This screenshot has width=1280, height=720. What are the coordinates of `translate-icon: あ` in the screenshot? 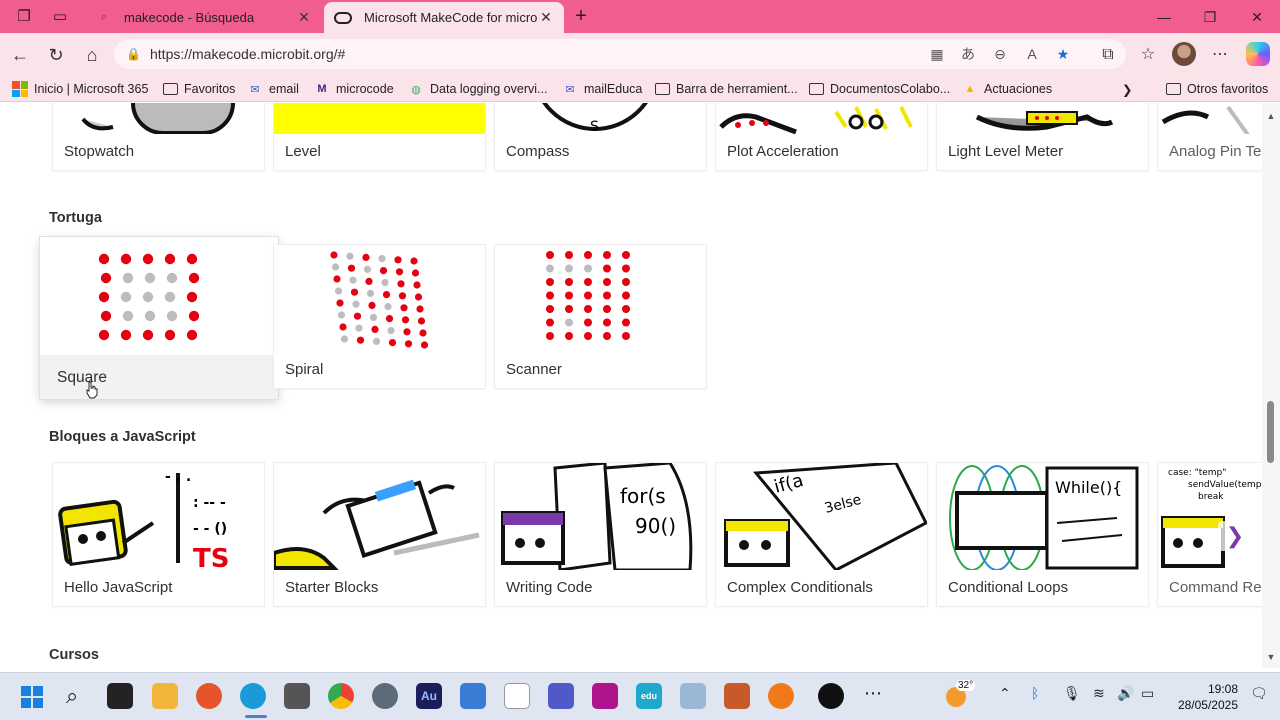 It's located at (968, 54).